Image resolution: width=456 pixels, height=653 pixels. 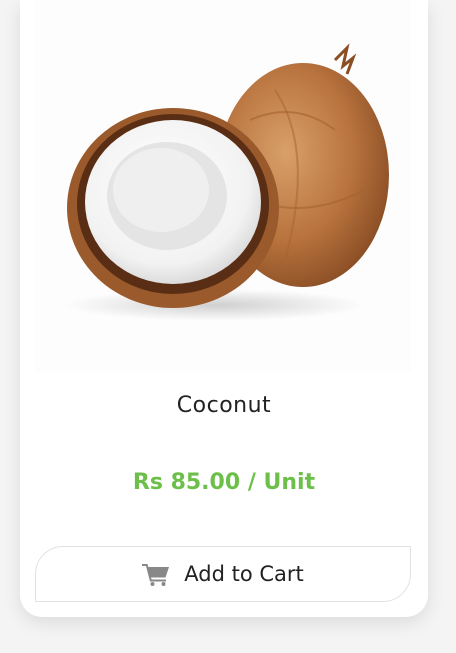 I want to click on add-to-cart-button: Add to Cart, so click(x=223, y=574).